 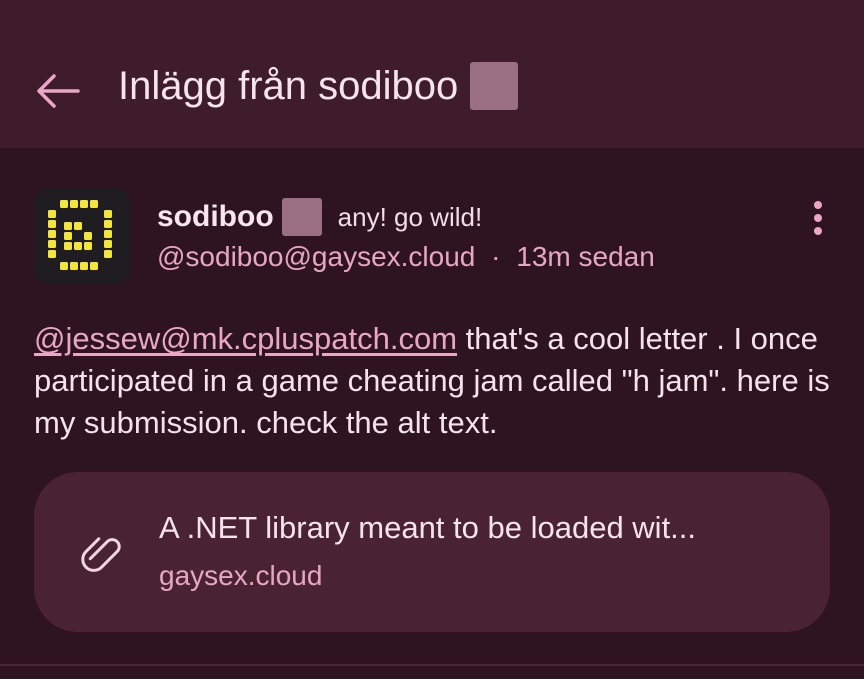 I want to click on paperclip-icon, so click(x=101, y=554).